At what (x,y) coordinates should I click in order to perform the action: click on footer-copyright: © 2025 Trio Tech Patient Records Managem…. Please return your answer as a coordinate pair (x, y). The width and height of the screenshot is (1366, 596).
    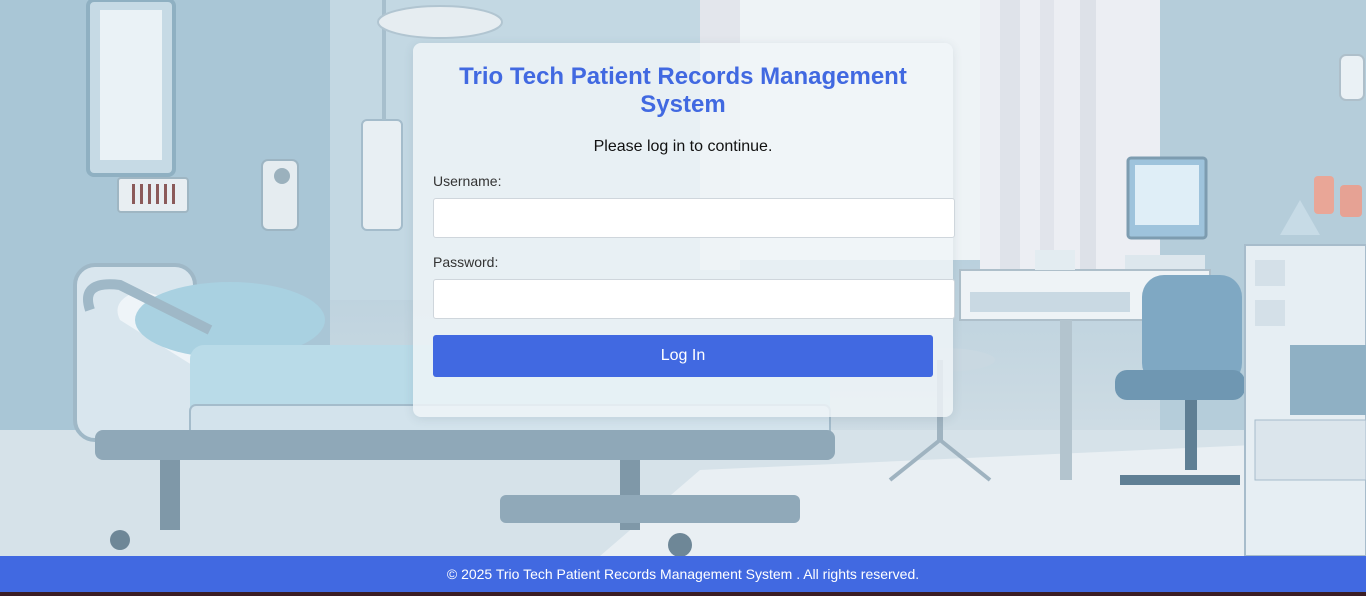
    Looking at the image, I should click on (683, 574).